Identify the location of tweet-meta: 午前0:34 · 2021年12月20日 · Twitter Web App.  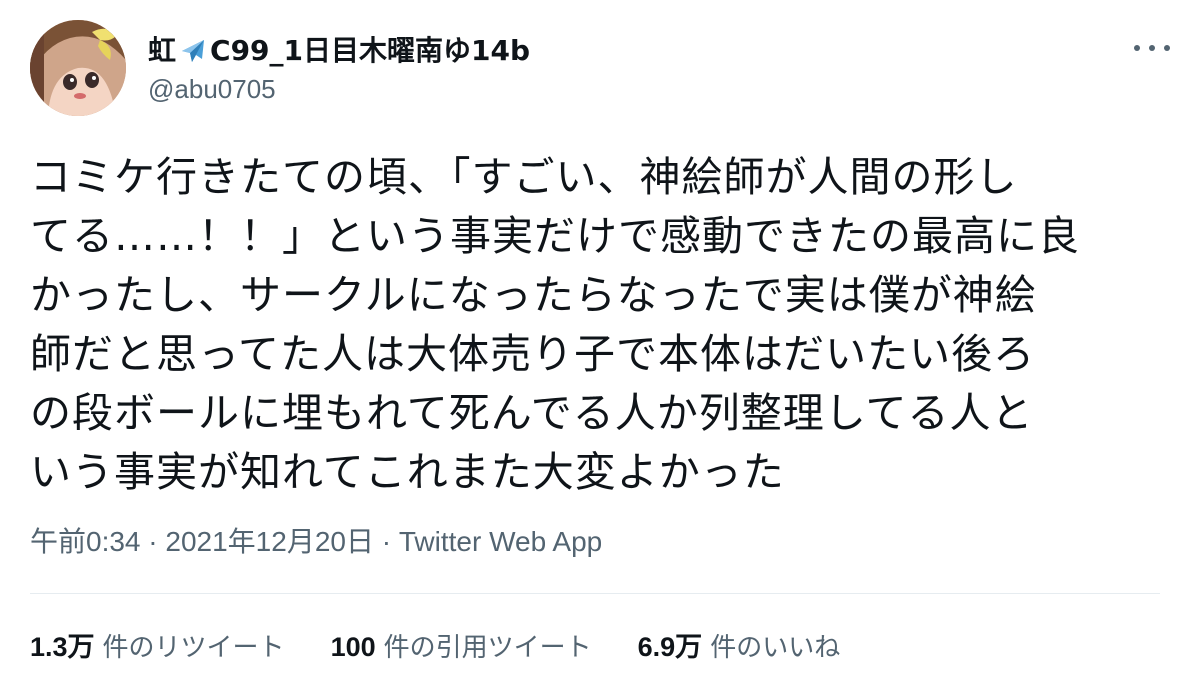
(316, 542).